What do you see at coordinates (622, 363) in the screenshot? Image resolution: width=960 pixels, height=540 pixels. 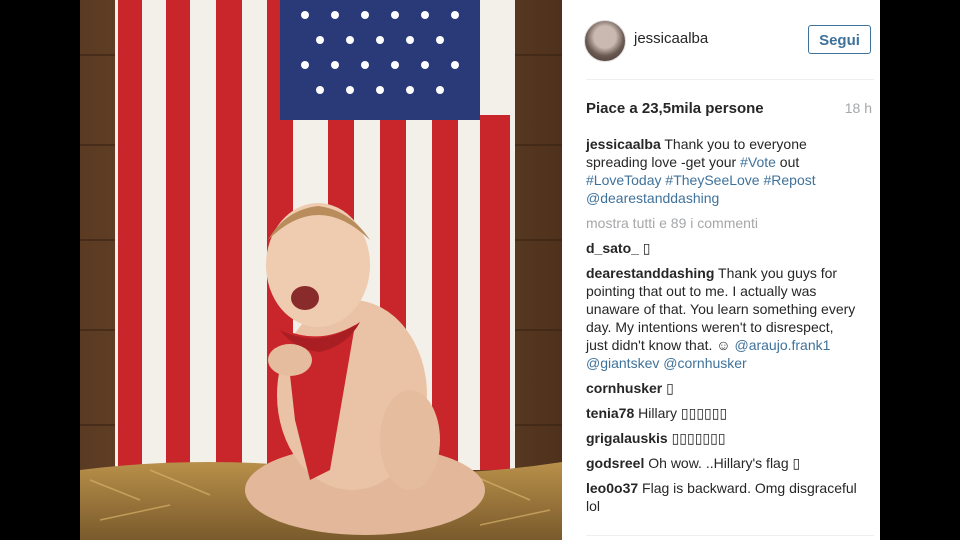 I see `mention-link: @giantskev` at bounding box center [622, 363].